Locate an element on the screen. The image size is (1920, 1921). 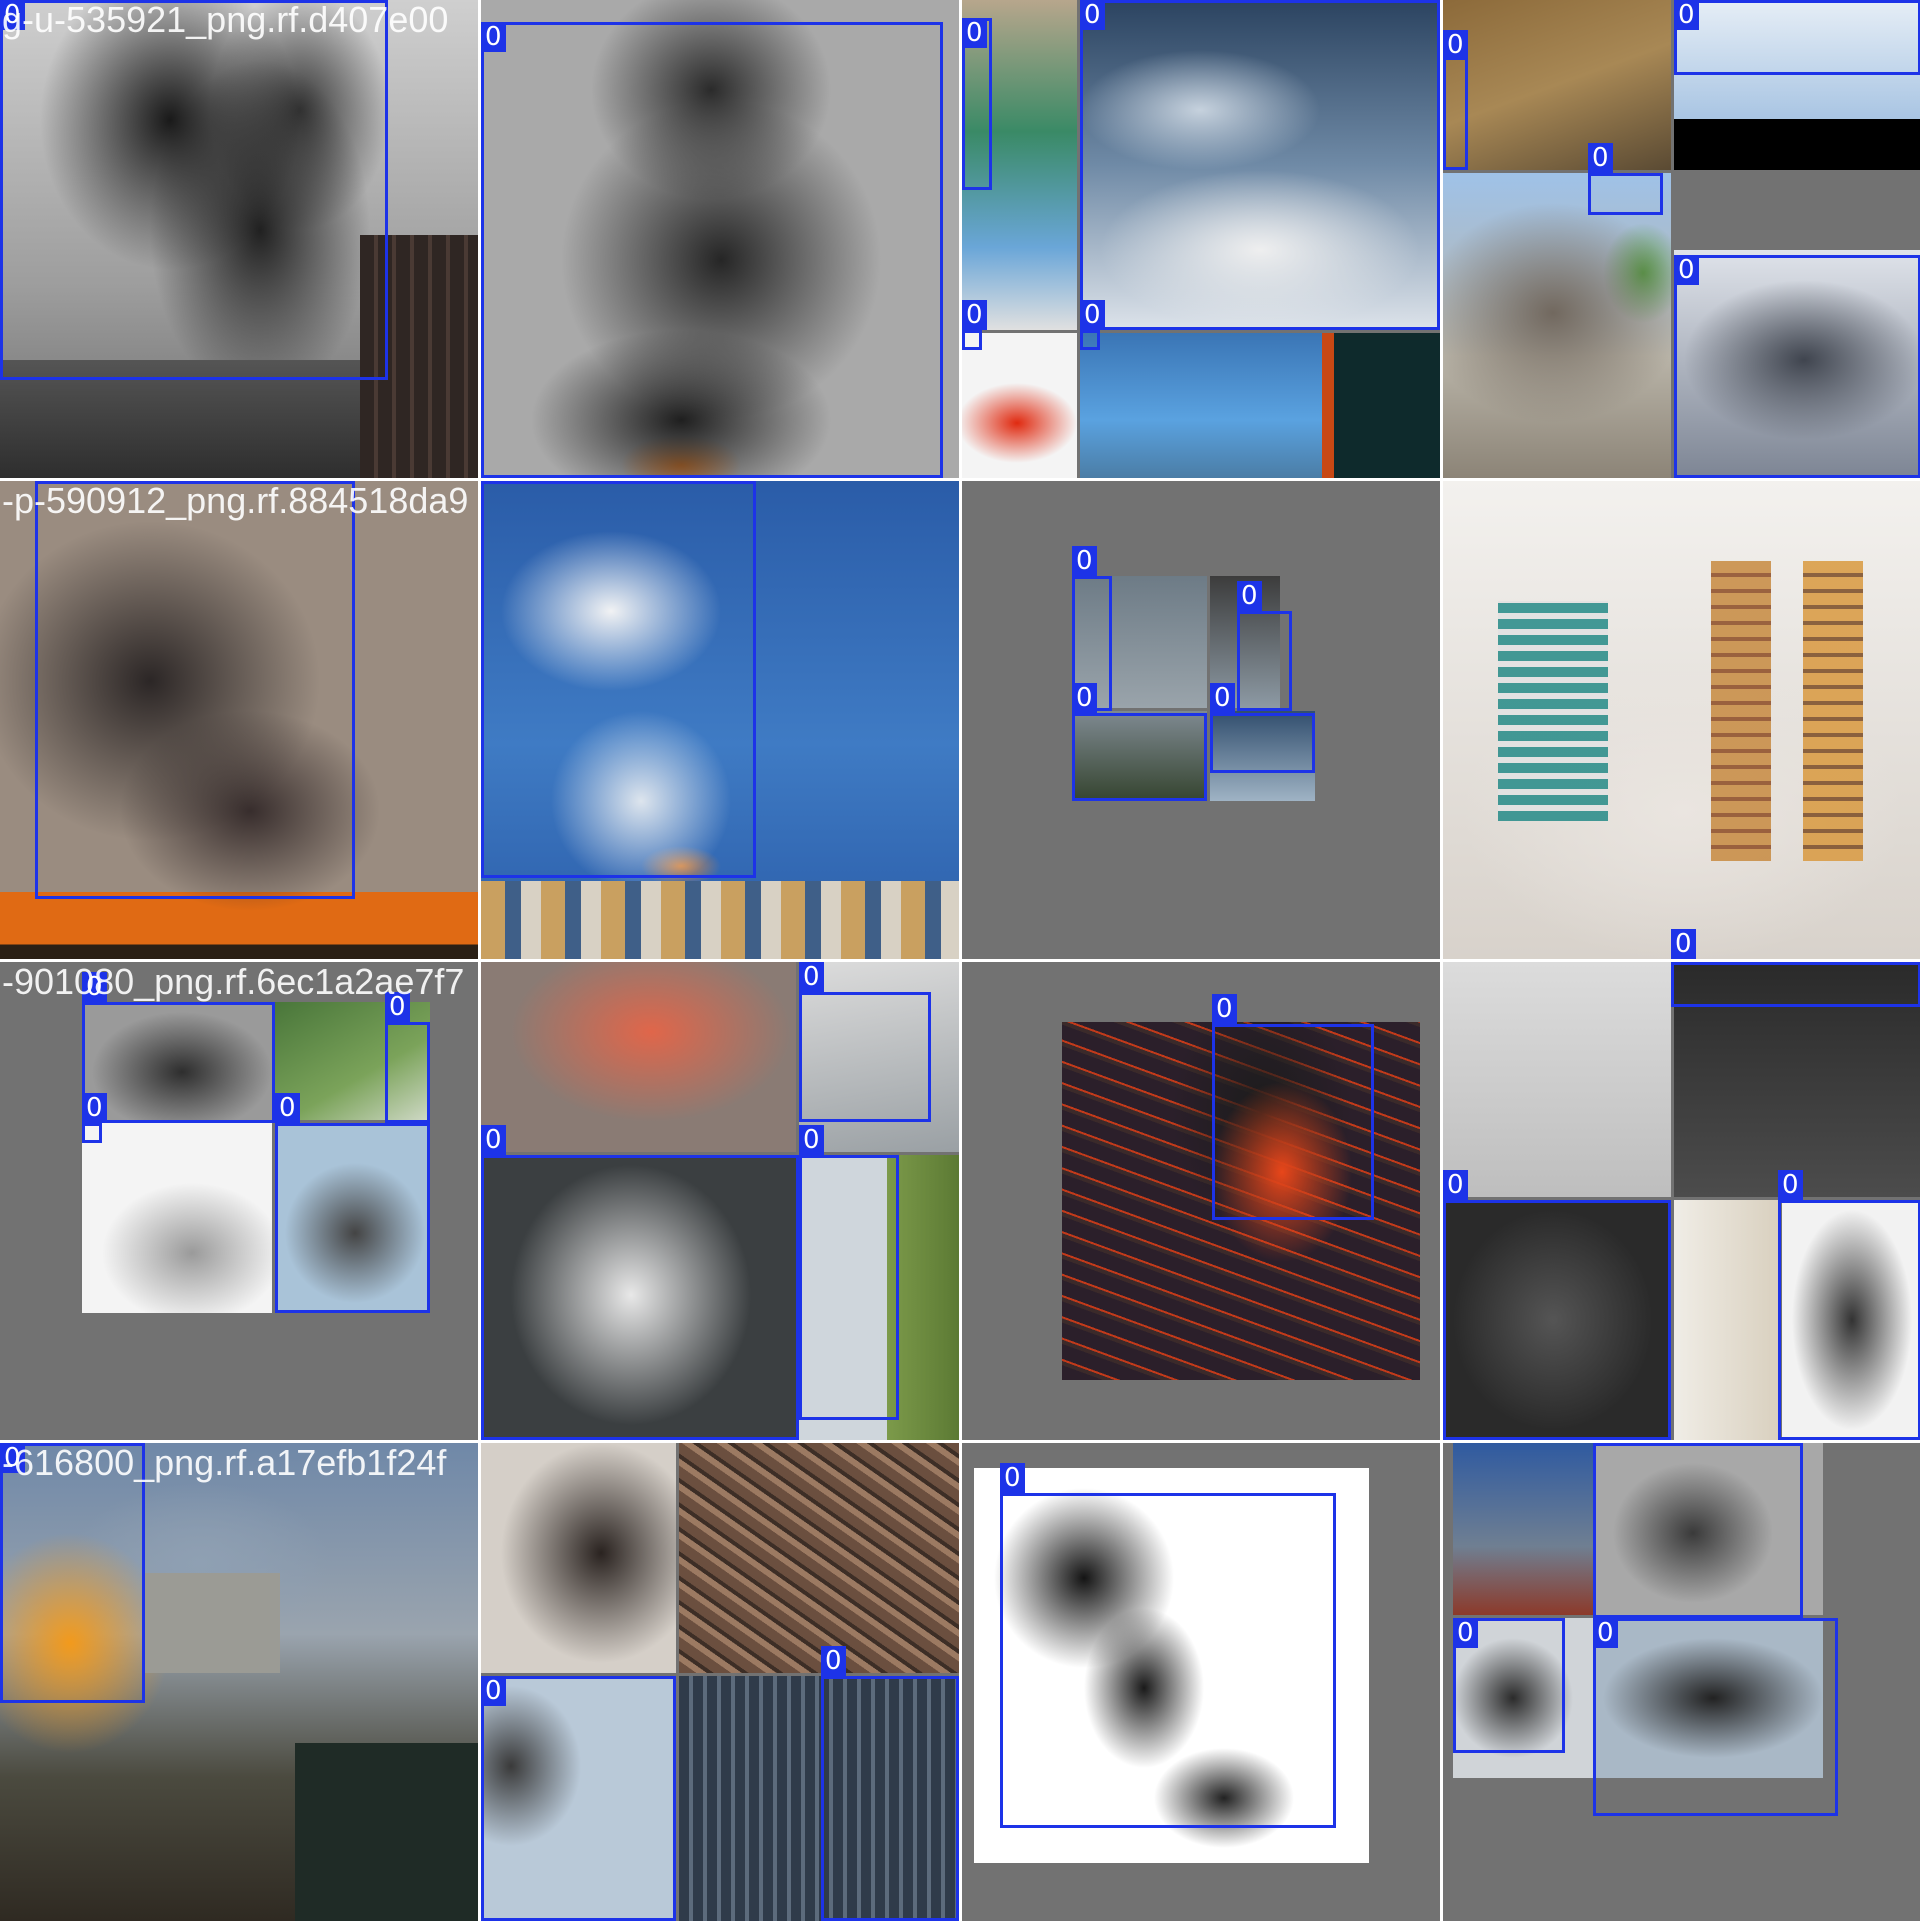
tile-r1c4: 0 0 0 0 is located at coordinates (1681, 239).